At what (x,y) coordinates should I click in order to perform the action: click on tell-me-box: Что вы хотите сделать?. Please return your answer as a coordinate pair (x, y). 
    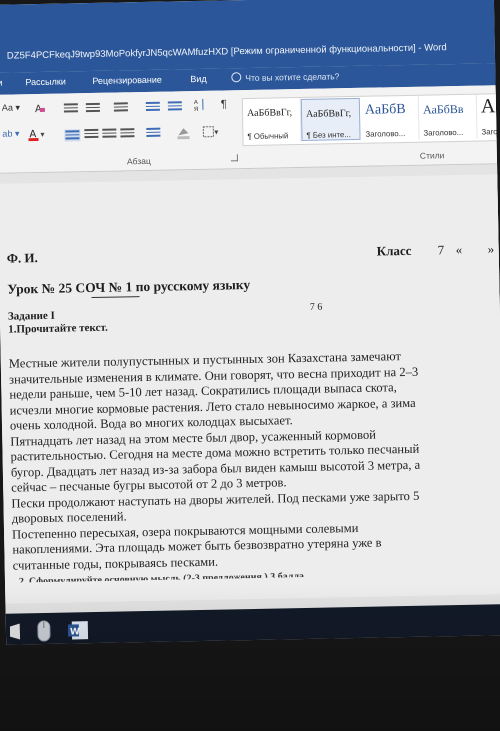
    Looking at the image, I should click on (285, 76).